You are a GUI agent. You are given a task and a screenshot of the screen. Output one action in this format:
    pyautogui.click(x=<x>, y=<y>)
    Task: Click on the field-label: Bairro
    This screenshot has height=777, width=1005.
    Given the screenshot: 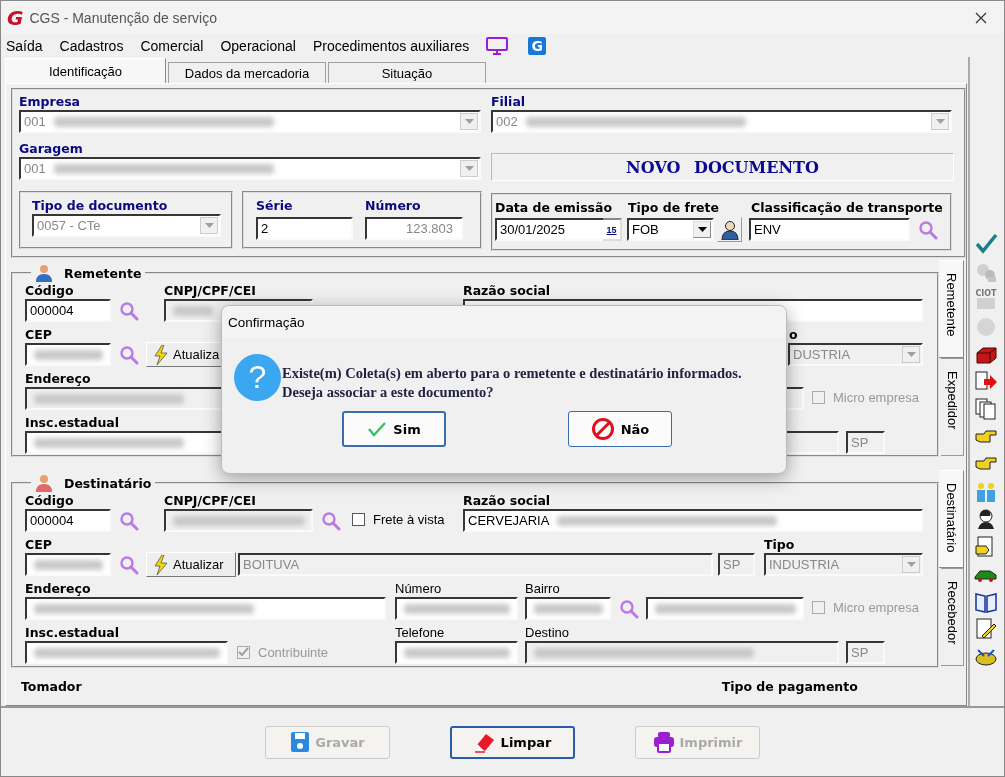 What is the action you would take?
    pyautogui.click(x=542, y=589)
    